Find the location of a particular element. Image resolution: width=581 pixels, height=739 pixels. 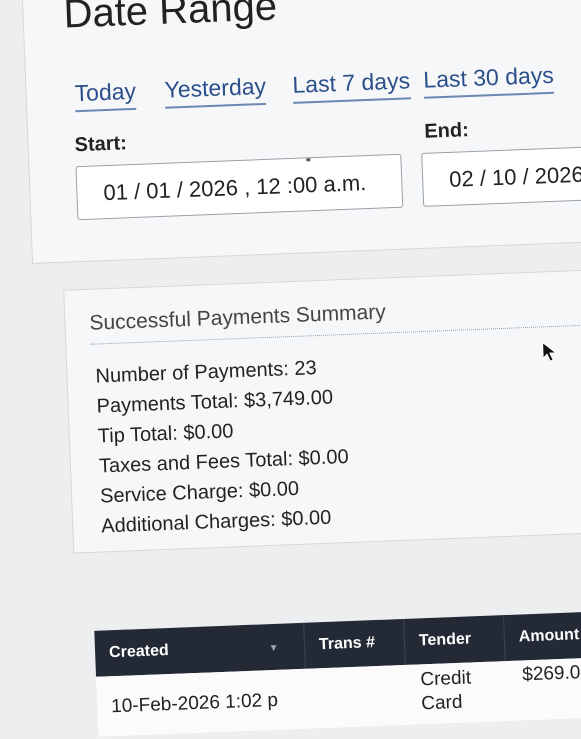

column-header-amount: Amount▼ is located at coordinates (542, 635).